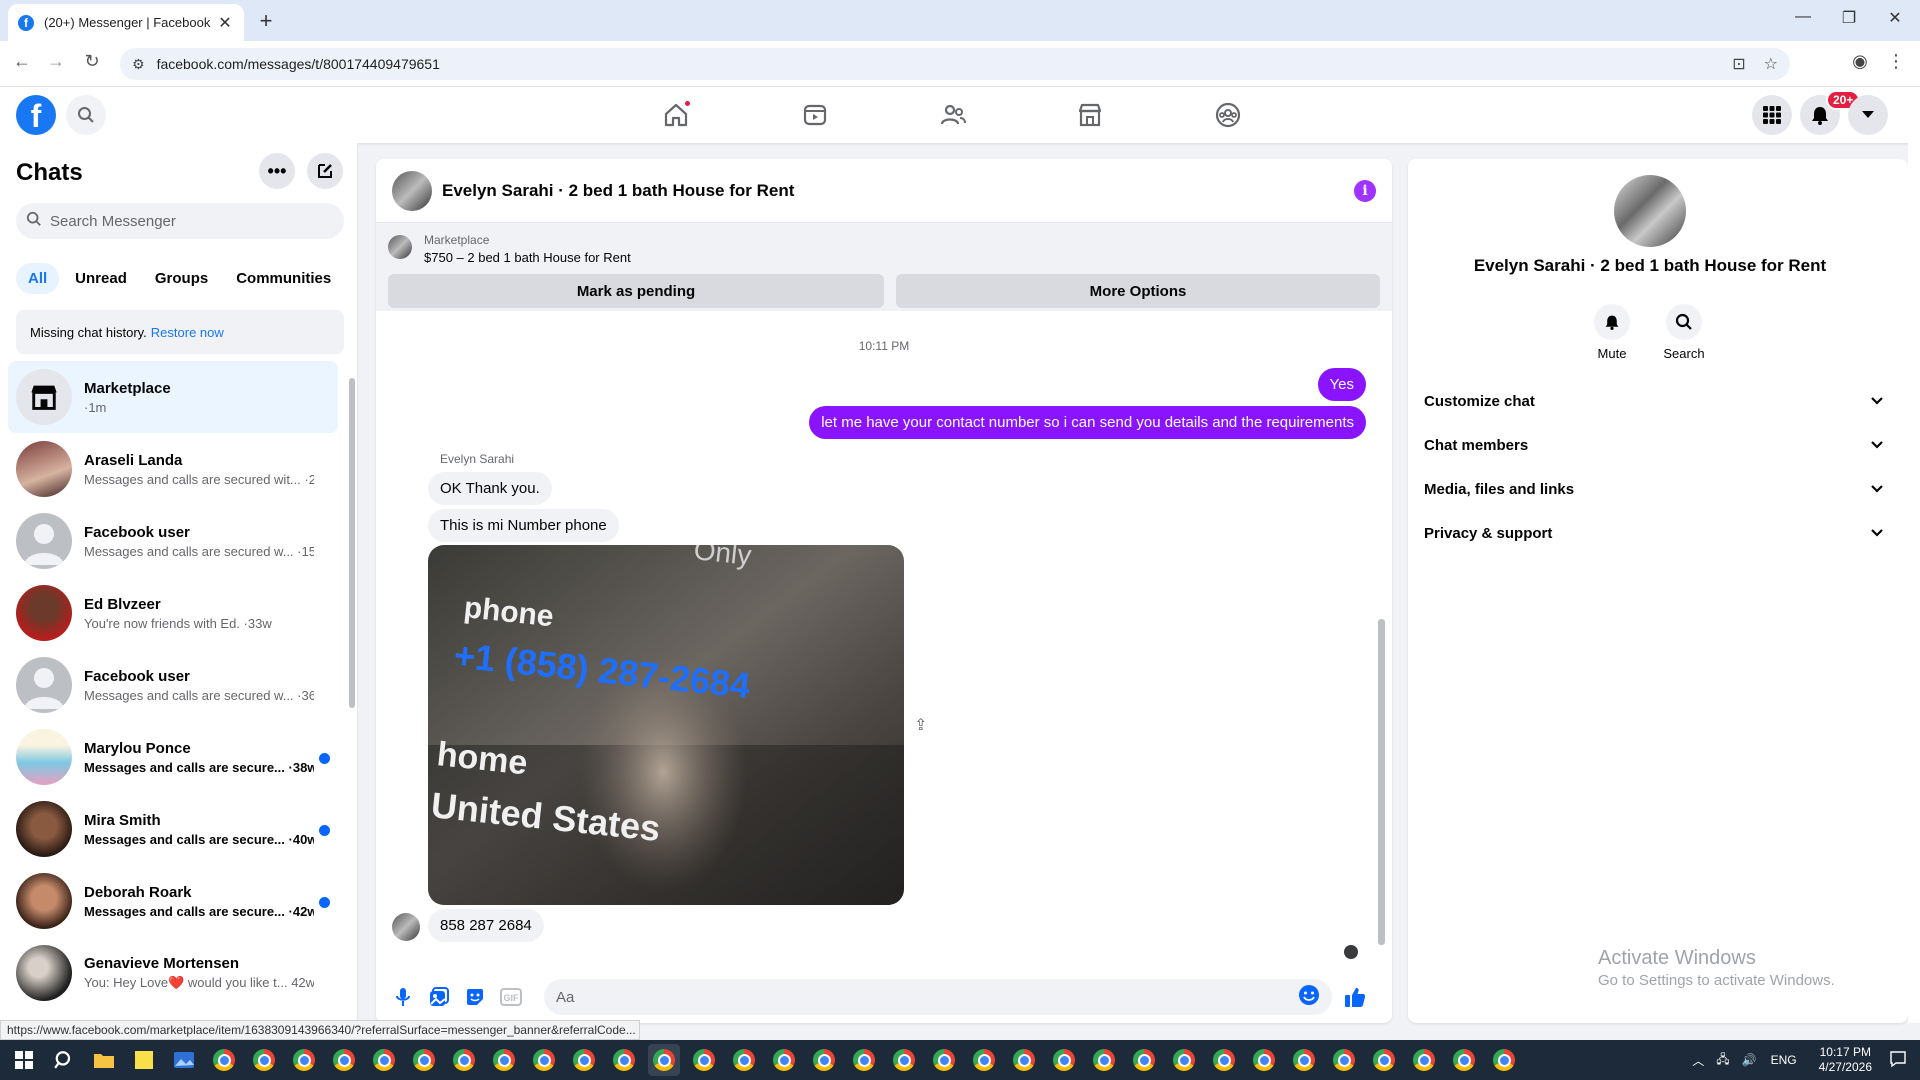 This screenshot has width=1920, height=1080. What do you see at coordinates (225, 23) in the screenshot?
I see `close-tab-icon: ✕` at bounding box center [225, 23].